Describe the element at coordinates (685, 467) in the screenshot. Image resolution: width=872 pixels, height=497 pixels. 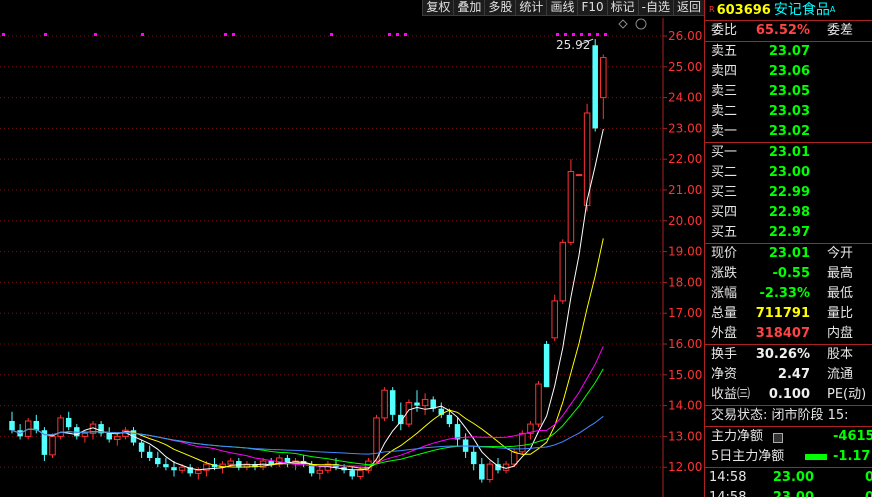
I see `axis-tick-label: 12.00` at that location.